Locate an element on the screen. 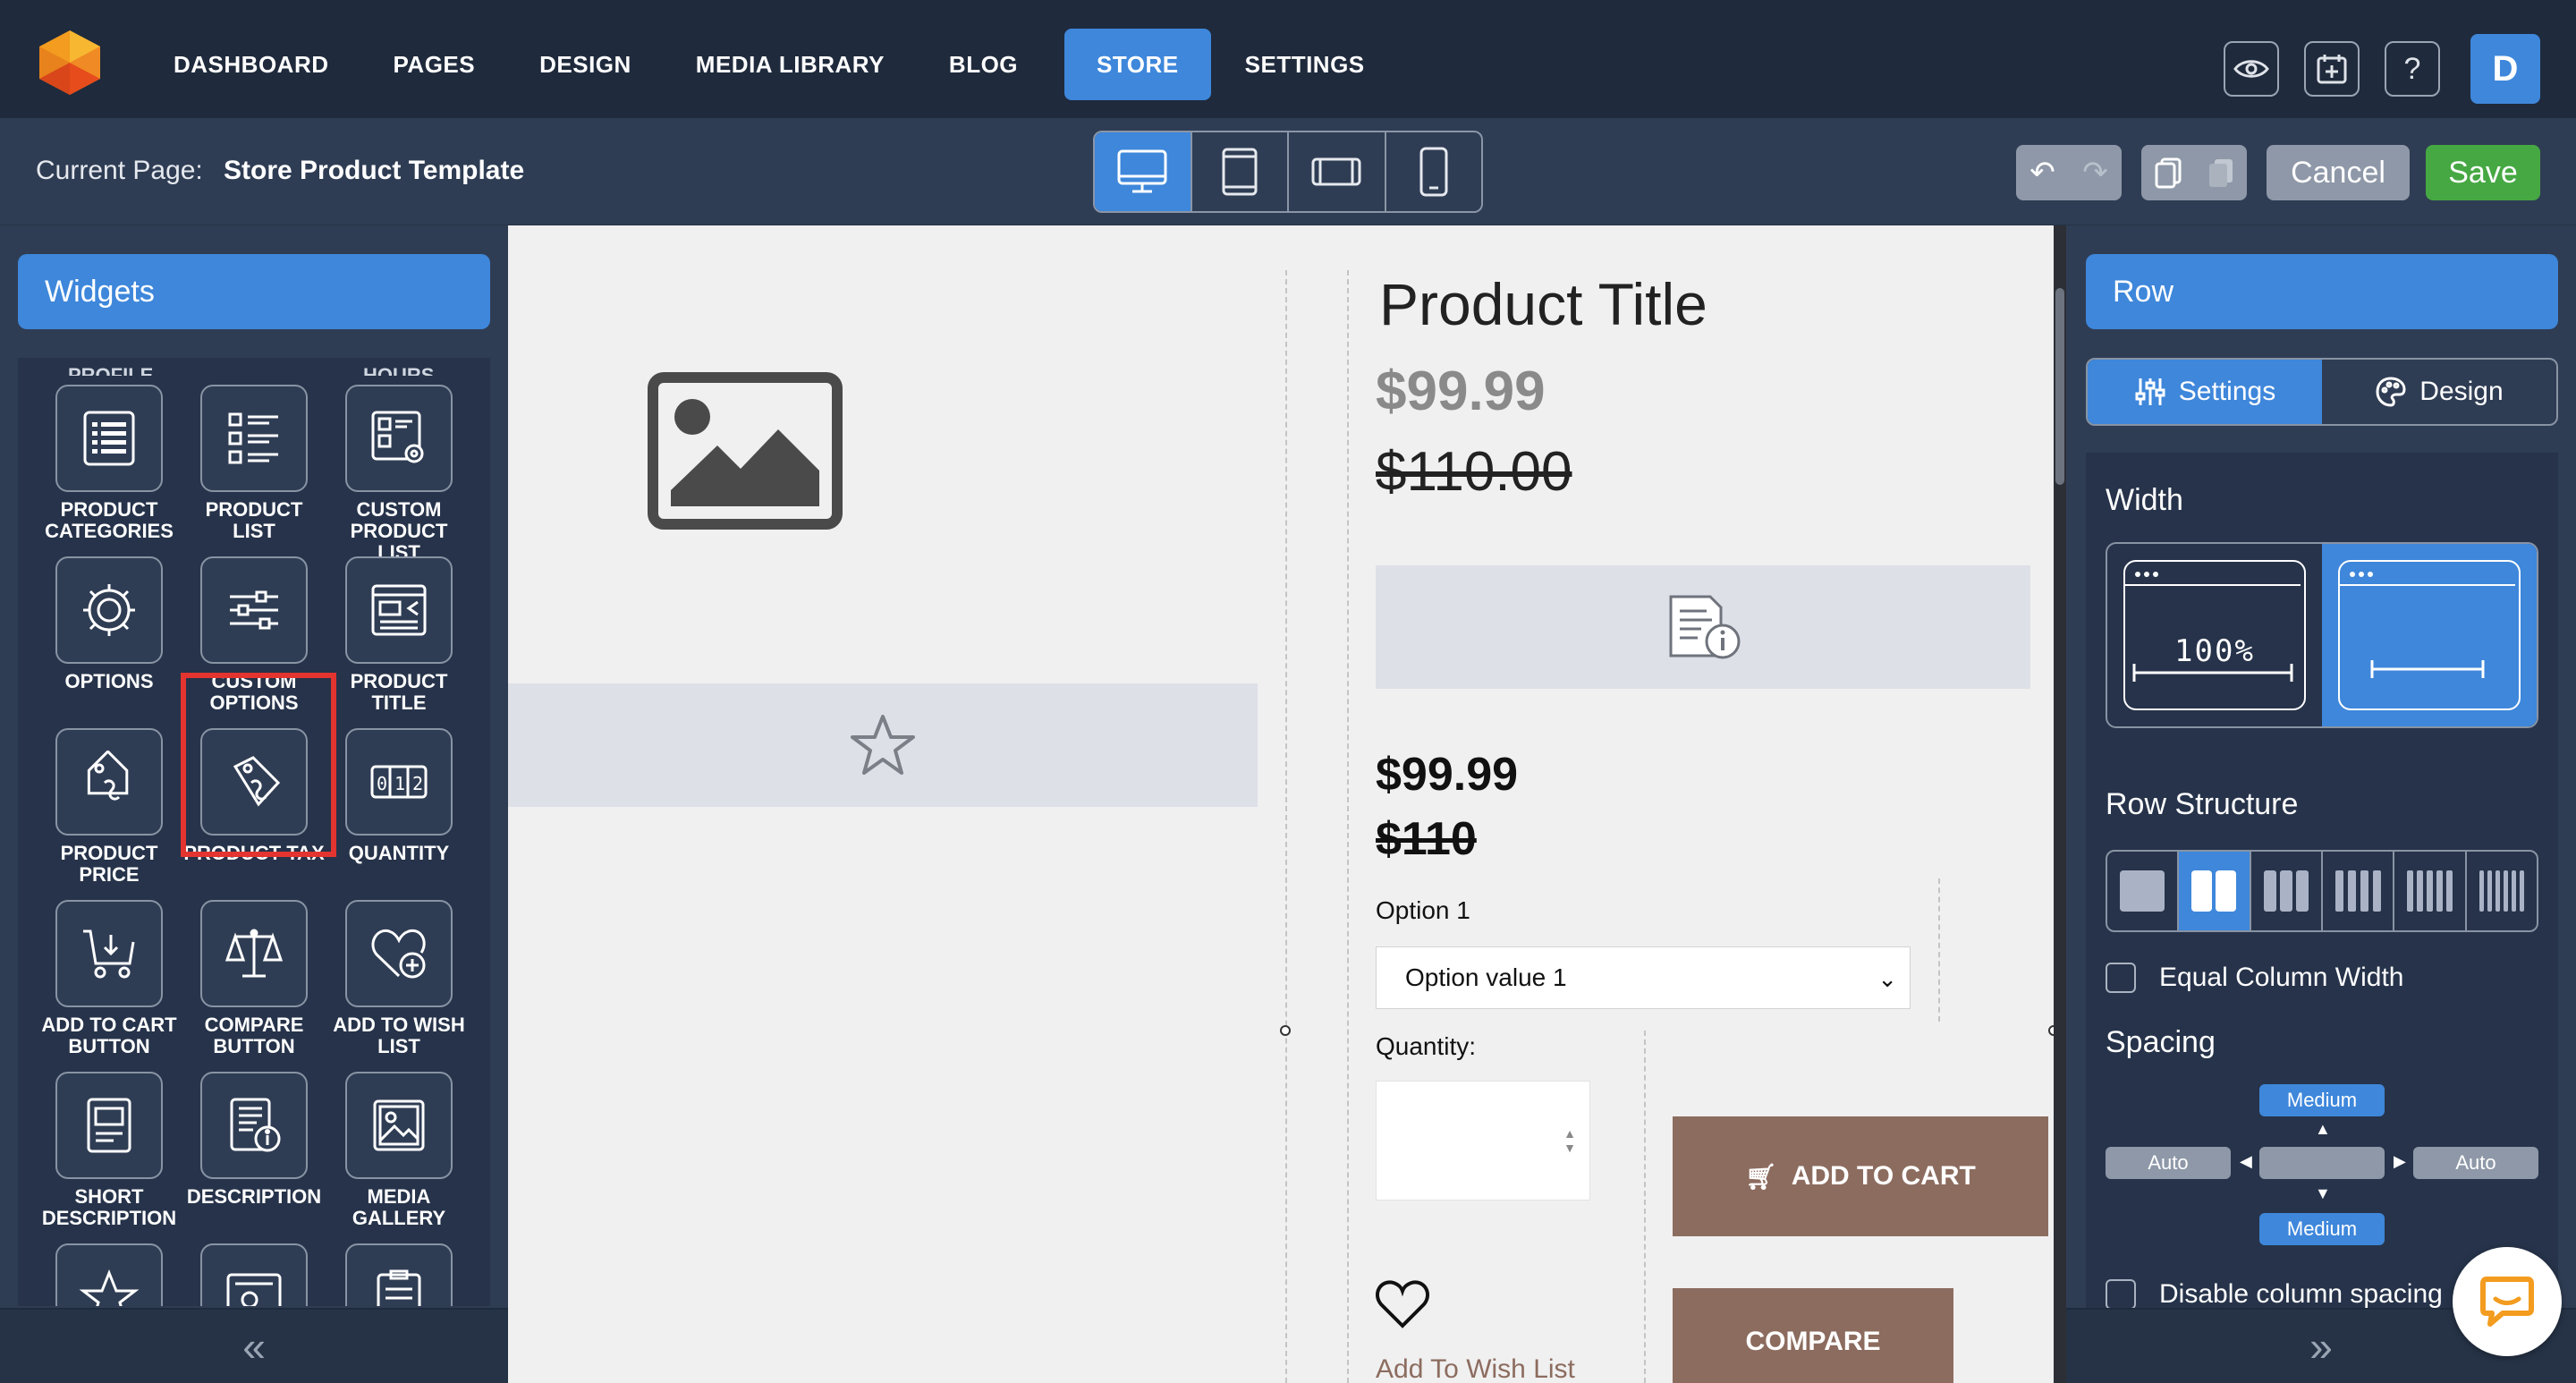 The image size is (2576, 1383). structure-2-columns is located at coordinates (2215, 891).